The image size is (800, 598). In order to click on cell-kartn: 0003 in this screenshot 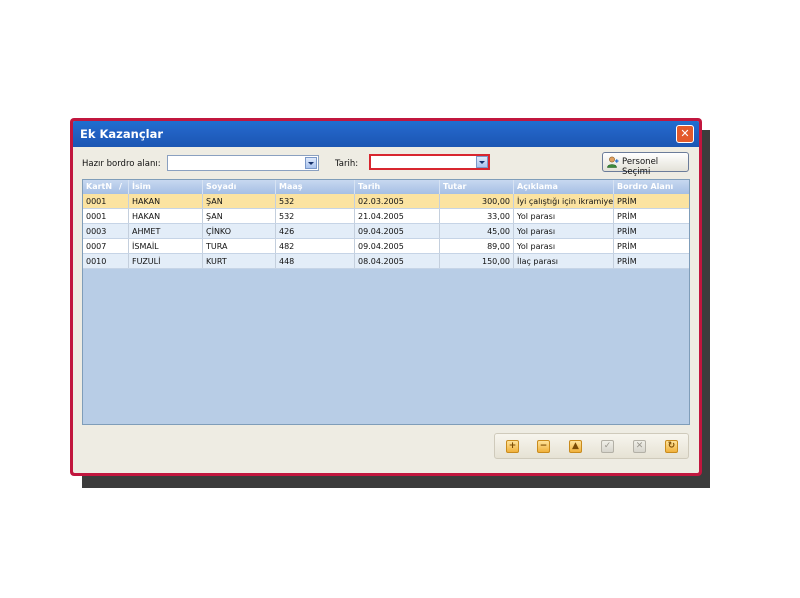, I will do `click(106, 231)`.